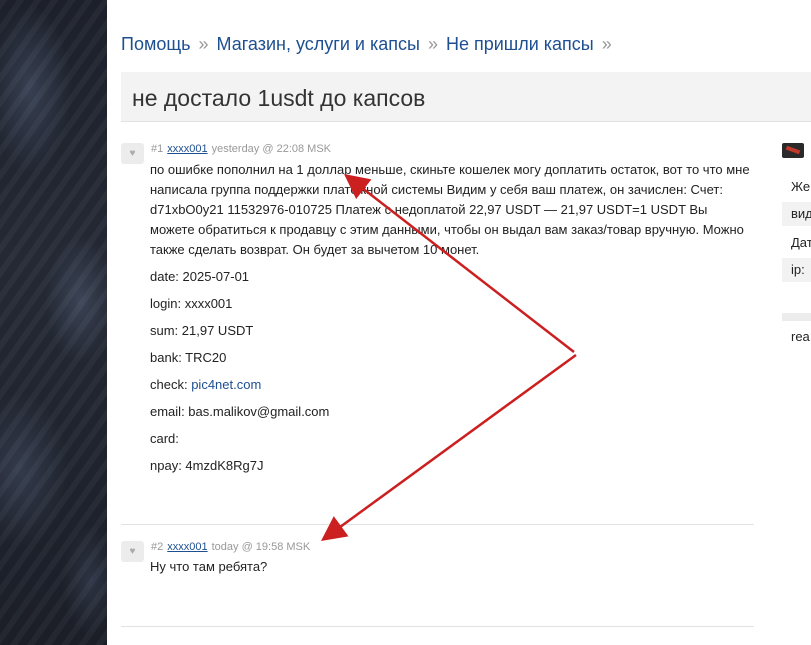 This screenshot has width=811, height=645. What do you see at coordinates (200, 276) in the screenshot?
I see `field-date: date: 2025-07-01` at bounding box center [200, 276].